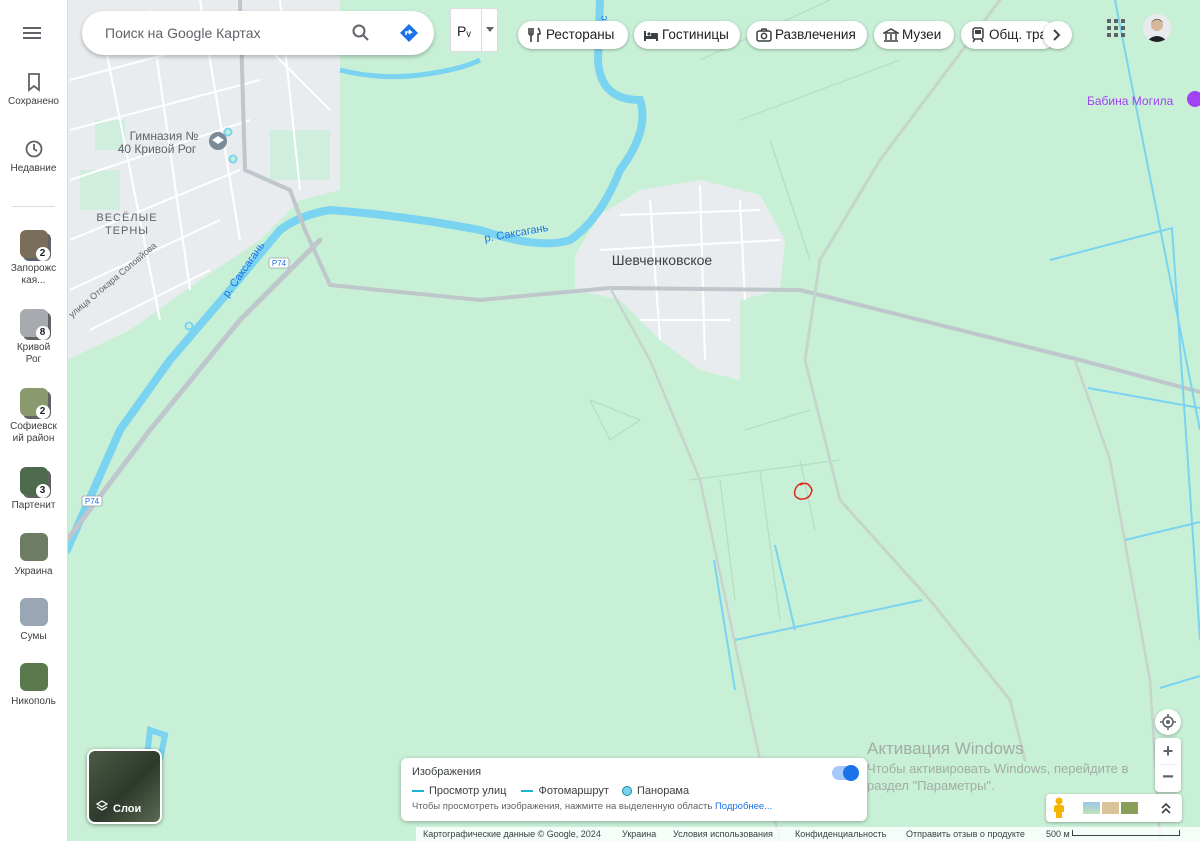 The width and height of the screenshot is (1200, 841). What do you see at coordinates (33, 101) in the screenshot?
I see `saved-label: Сохранено` at bounding box center [33, 101].